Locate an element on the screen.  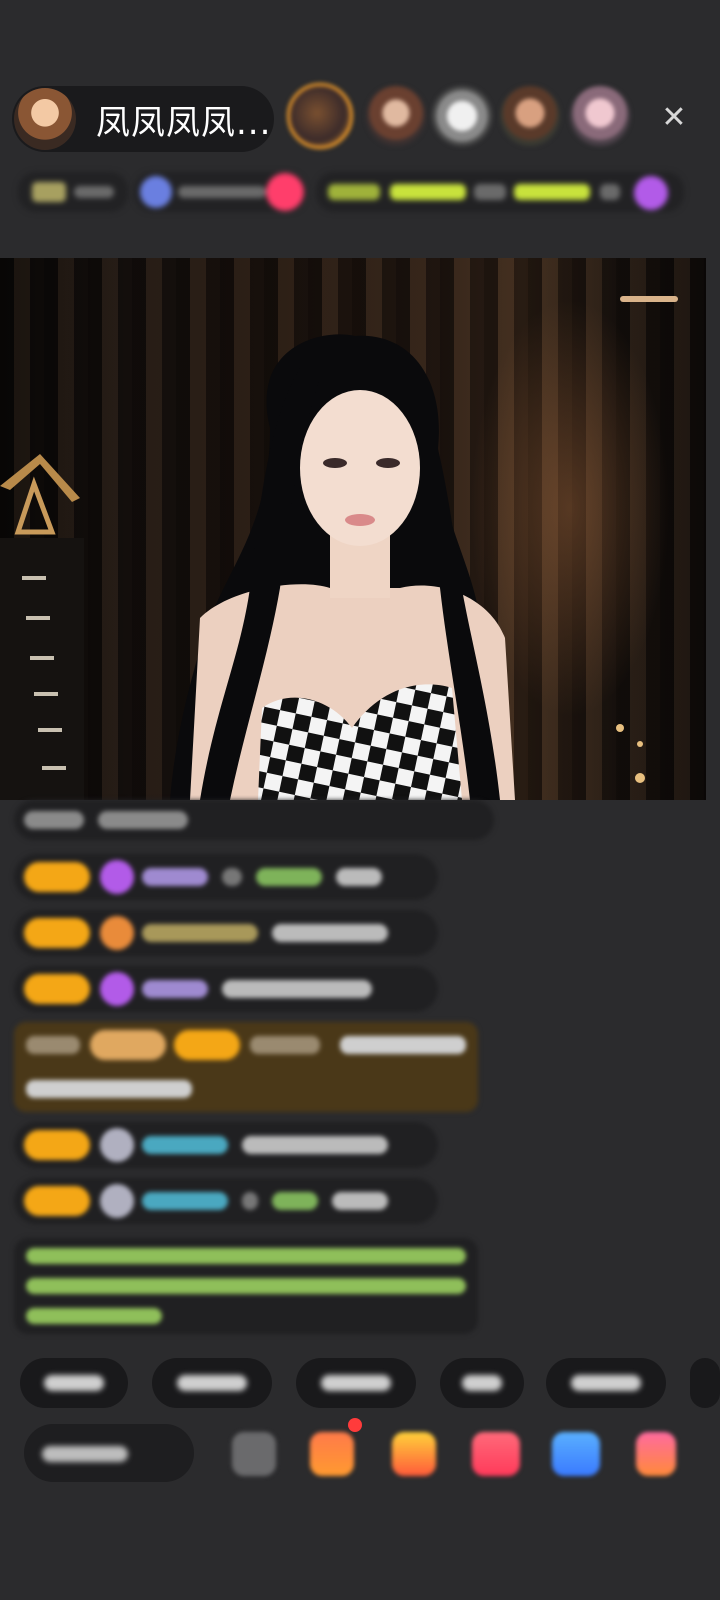
heart-gift-icon is located at coordinates (496, 1454).